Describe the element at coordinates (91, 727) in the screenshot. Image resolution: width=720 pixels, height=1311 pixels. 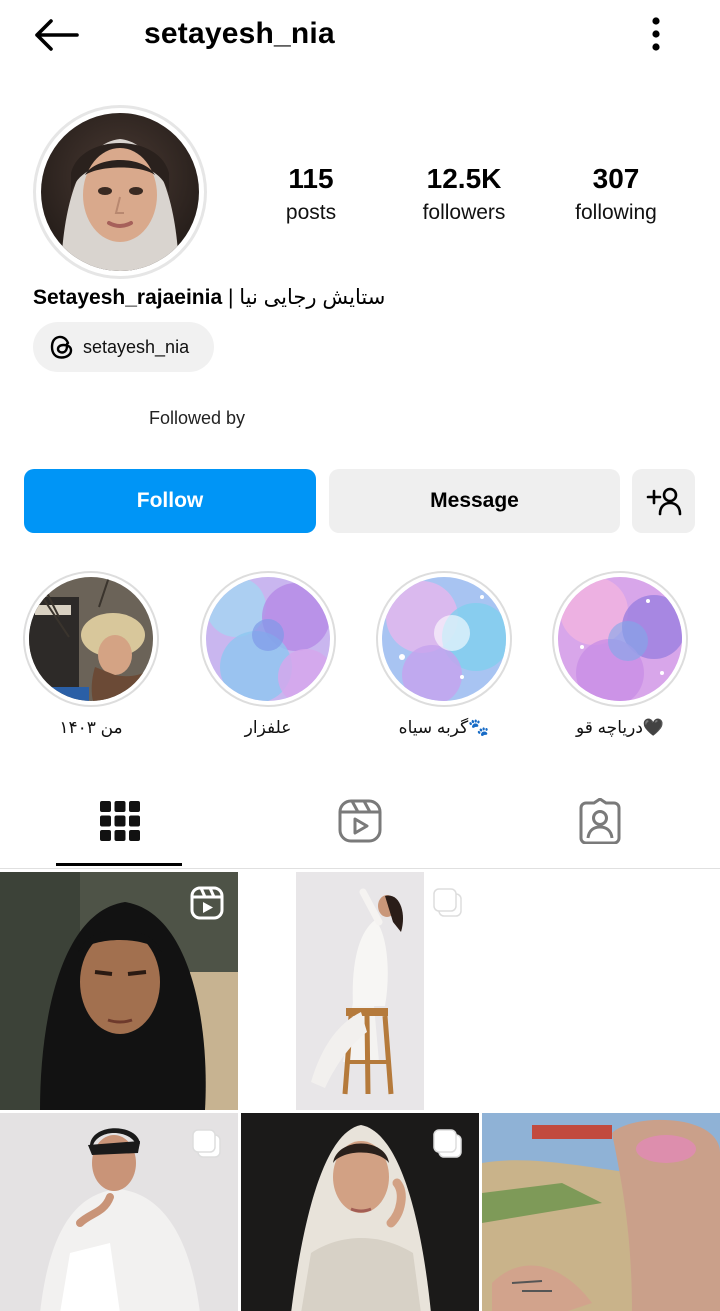
I see `highlight-label: من ۱۴۰۳` at that location.